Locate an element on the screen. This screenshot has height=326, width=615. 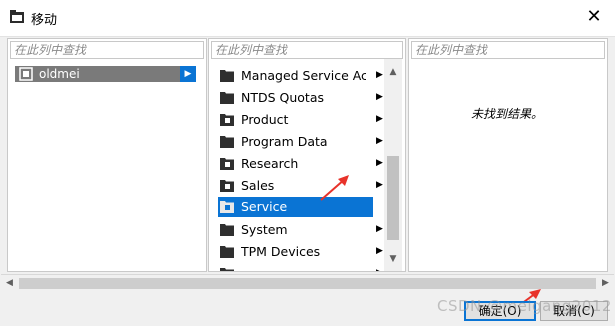
annotation-arrow-icon is located at coordinates (334, 188).